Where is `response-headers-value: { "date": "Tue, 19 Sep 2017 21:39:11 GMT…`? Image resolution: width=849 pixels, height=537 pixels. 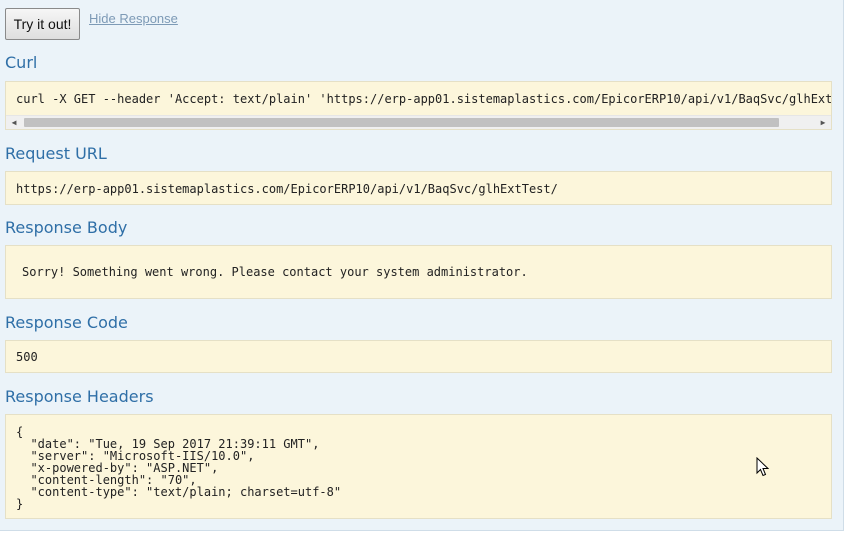
response-headers-value: { "date": "Tue, 19 Sep 2017 21:39:11 GMT… is located at coordinates (179, 468).